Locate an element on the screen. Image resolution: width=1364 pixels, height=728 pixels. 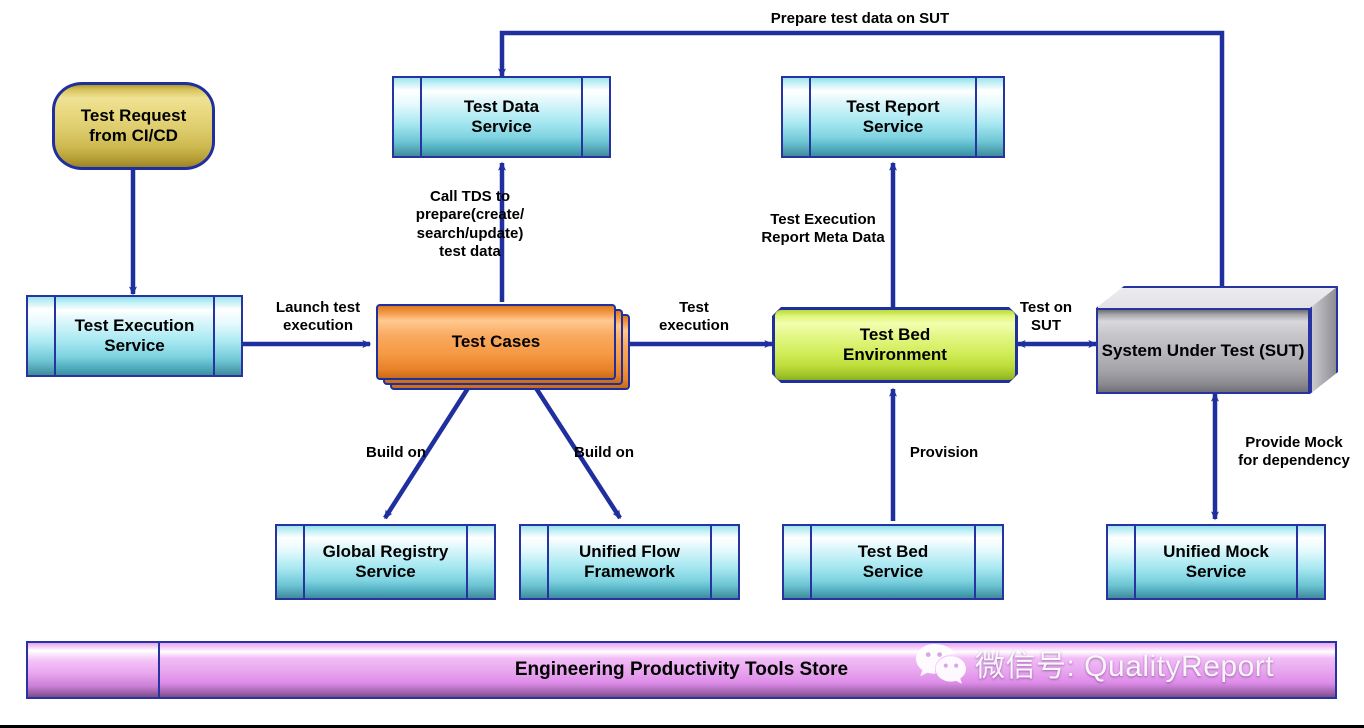
edge-label-test-execution-report-meta-data: Test Execution Report Meta Data is located at coordinates (823, 229).